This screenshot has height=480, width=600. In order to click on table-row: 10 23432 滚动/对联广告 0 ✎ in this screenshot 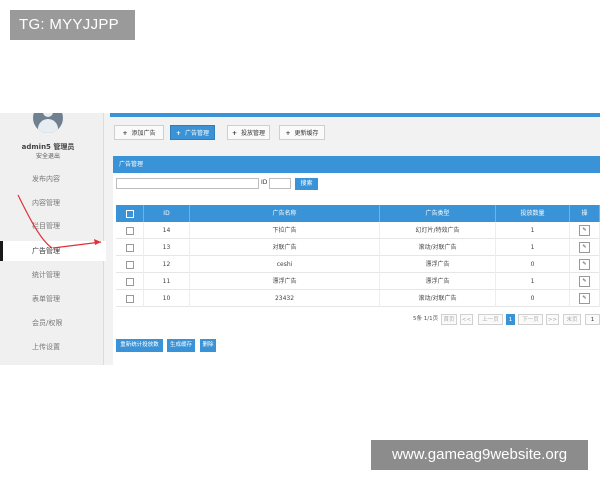, I will do `click(358, 298)`.